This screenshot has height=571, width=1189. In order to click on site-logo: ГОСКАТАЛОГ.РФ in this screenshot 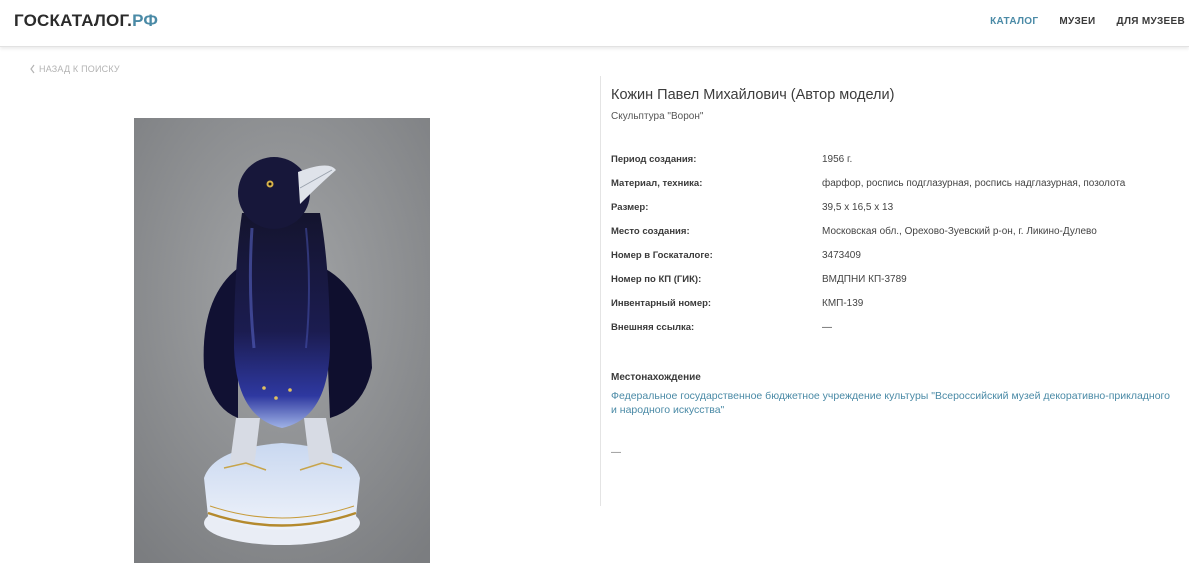, I will do `click(86, 21)`.